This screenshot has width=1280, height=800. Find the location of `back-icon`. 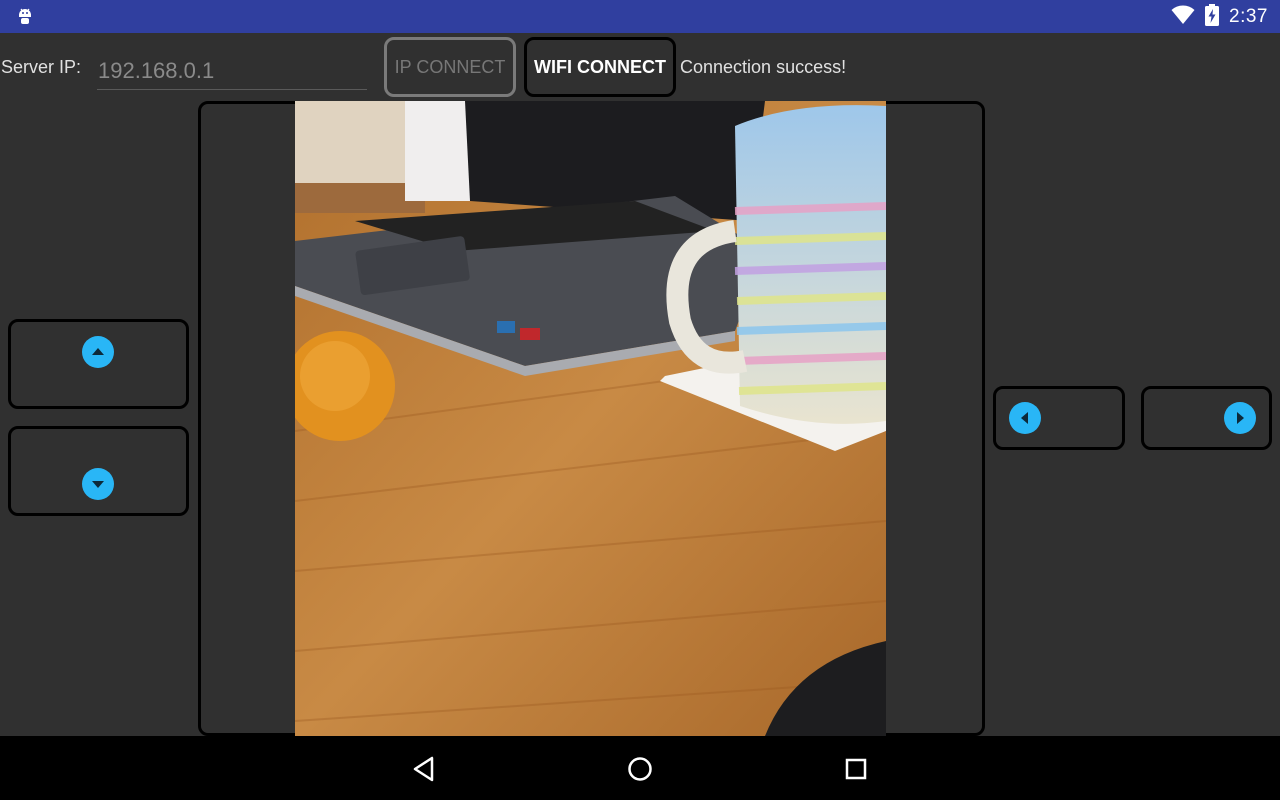

back-icon is located at coordinates (425, 769).